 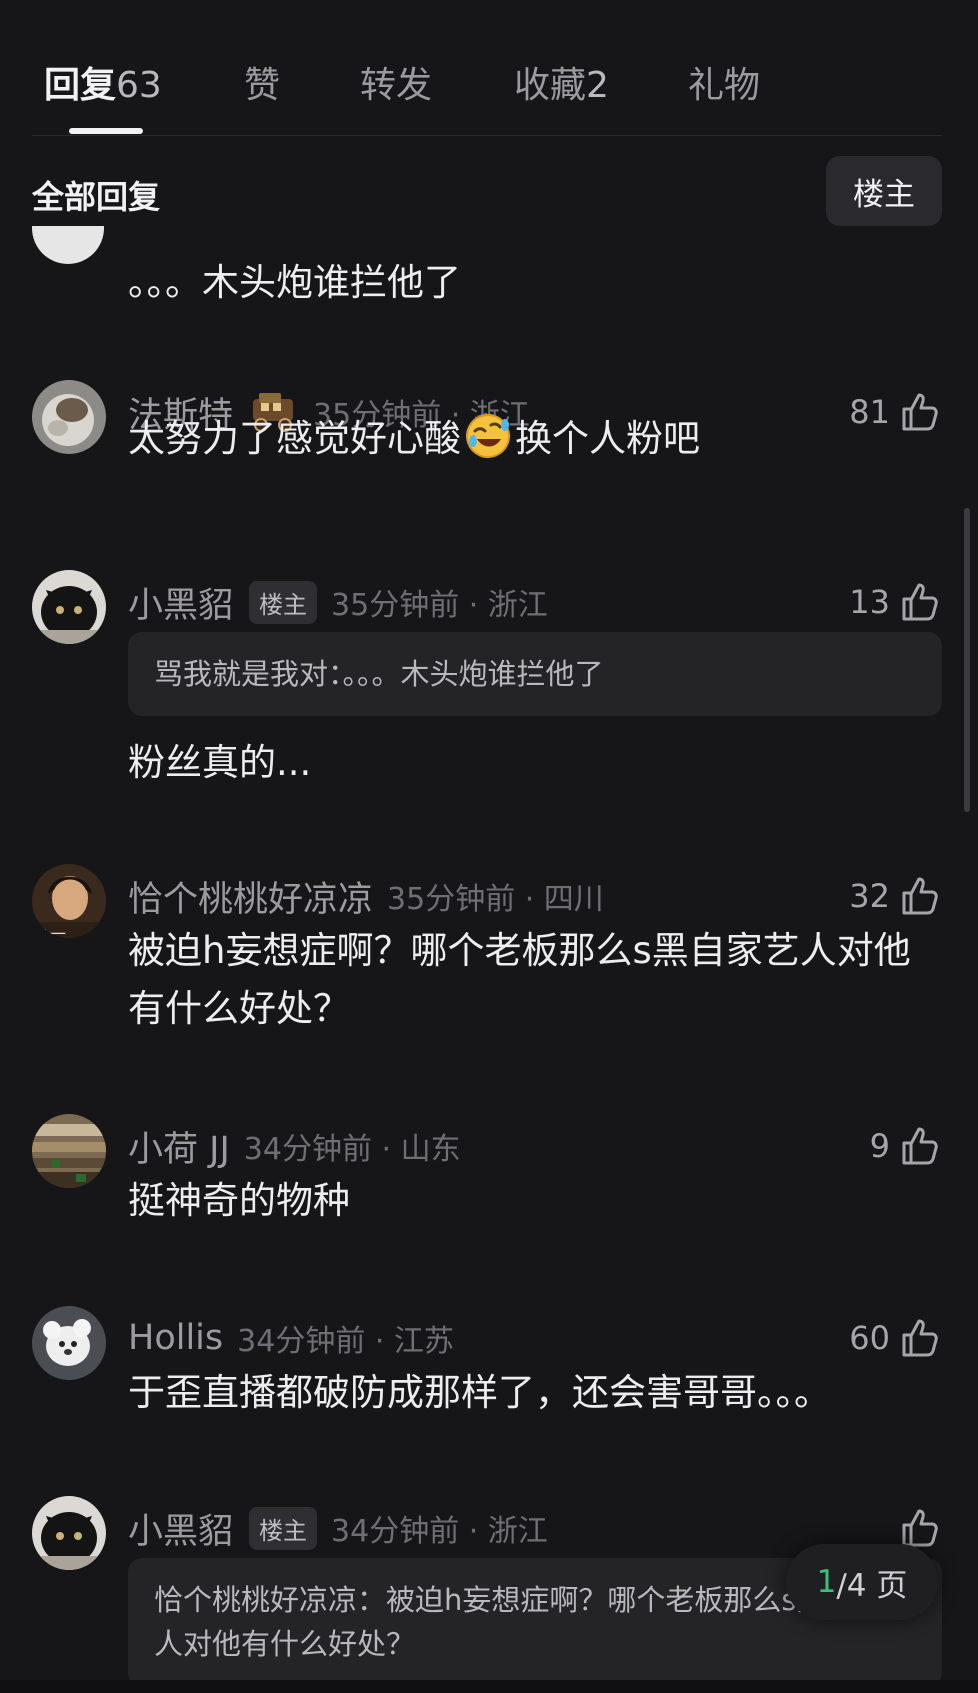 I want to click on comment-meta: 小黑貂 楼主 34分钟前 · 浙江, so click(x=338, y=1528).